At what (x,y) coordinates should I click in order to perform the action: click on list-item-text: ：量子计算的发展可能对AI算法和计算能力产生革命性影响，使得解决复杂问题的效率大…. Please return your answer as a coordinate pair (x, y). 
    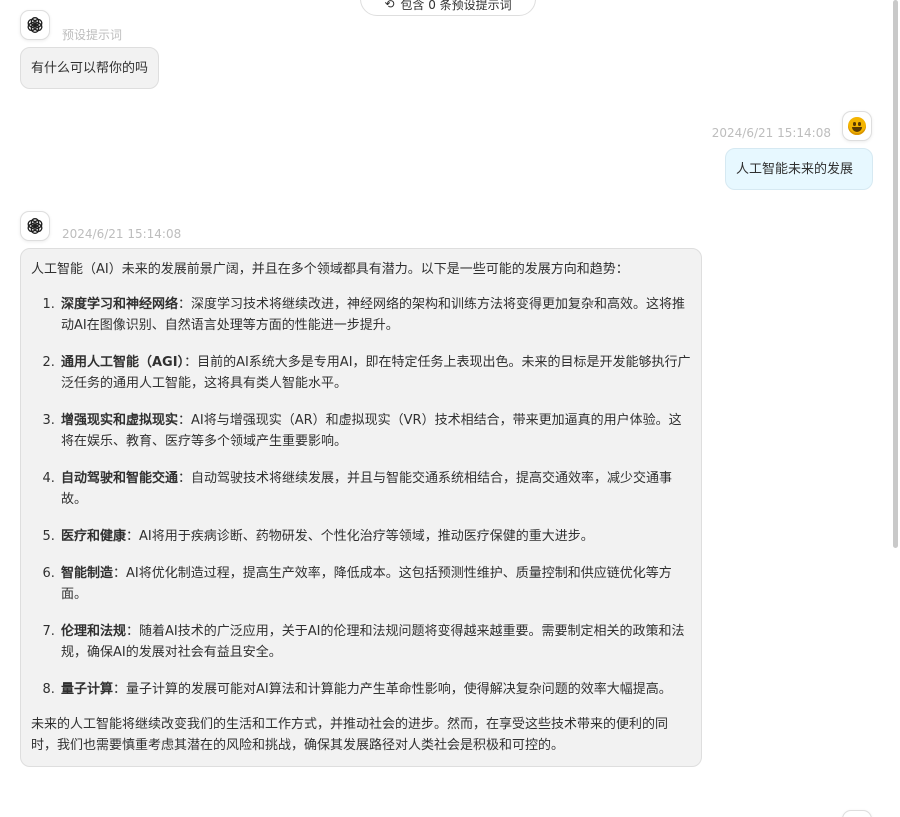
    Looking at the image, I should click on (392, 689).